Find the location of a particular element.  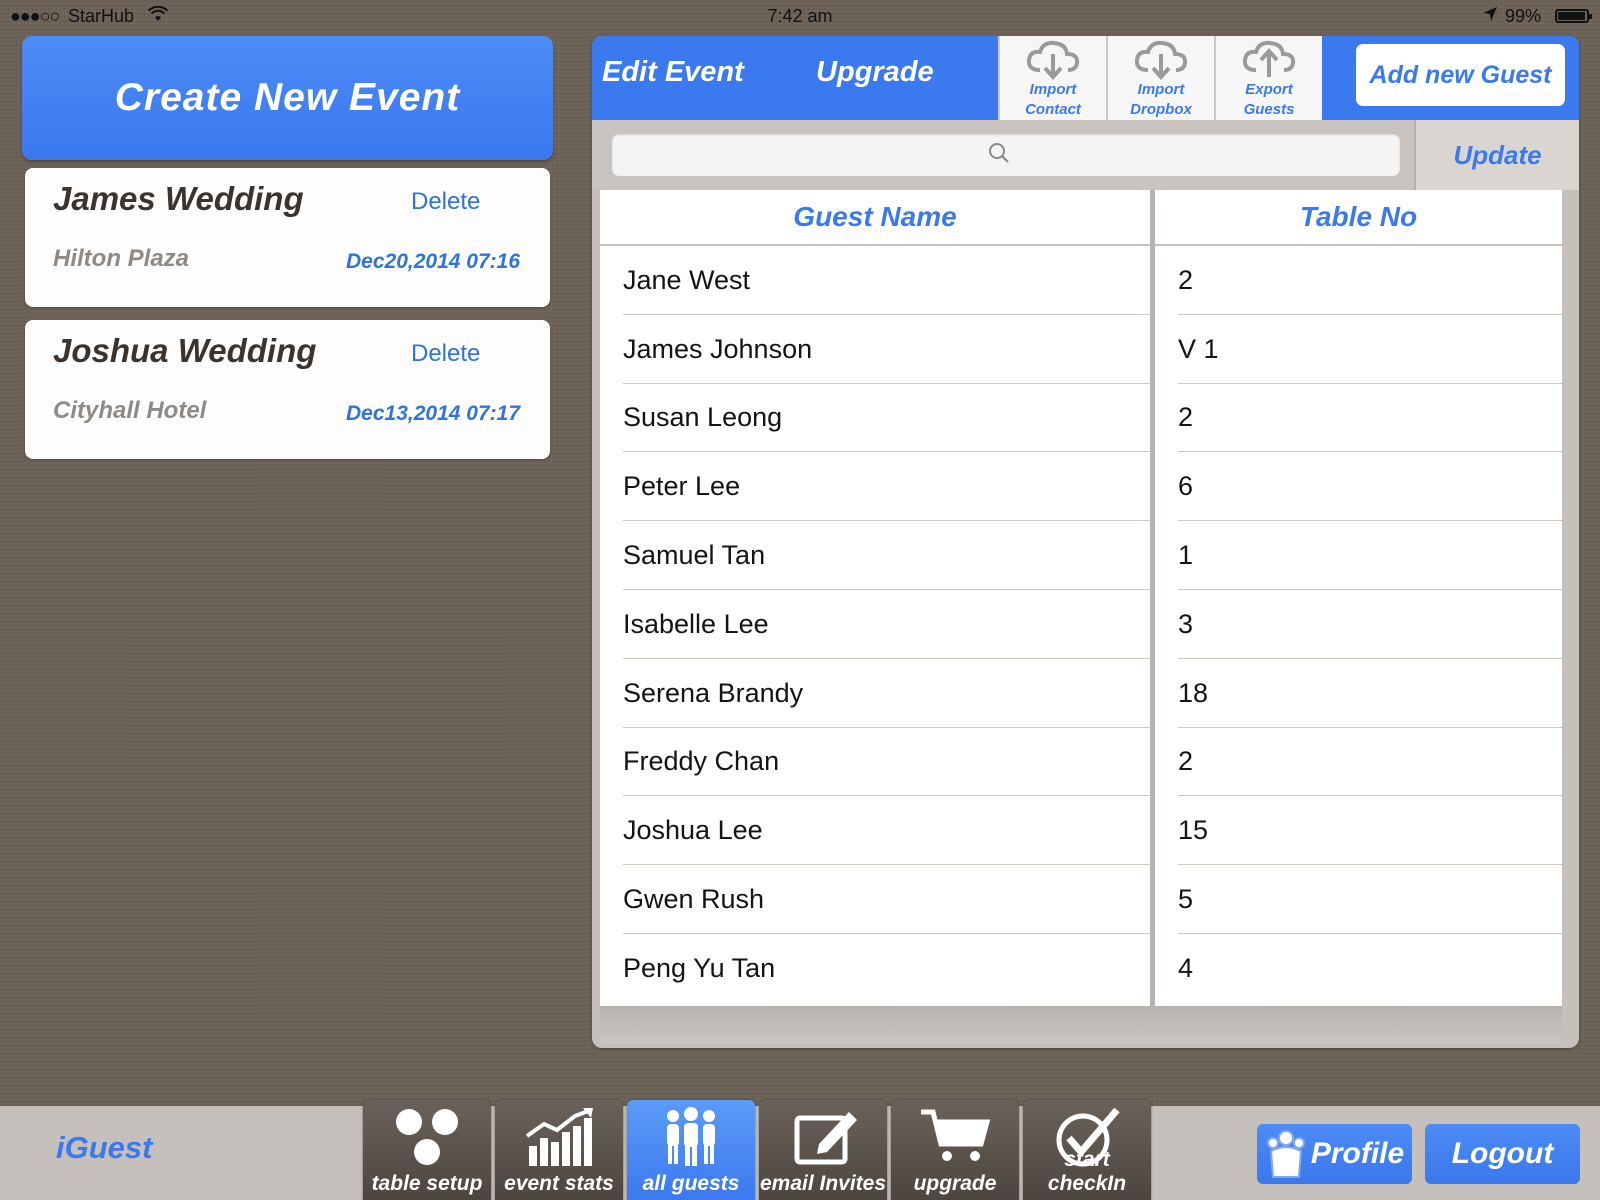

guest-name-cell: Freddy Chan is located at coordinates (875, 762).